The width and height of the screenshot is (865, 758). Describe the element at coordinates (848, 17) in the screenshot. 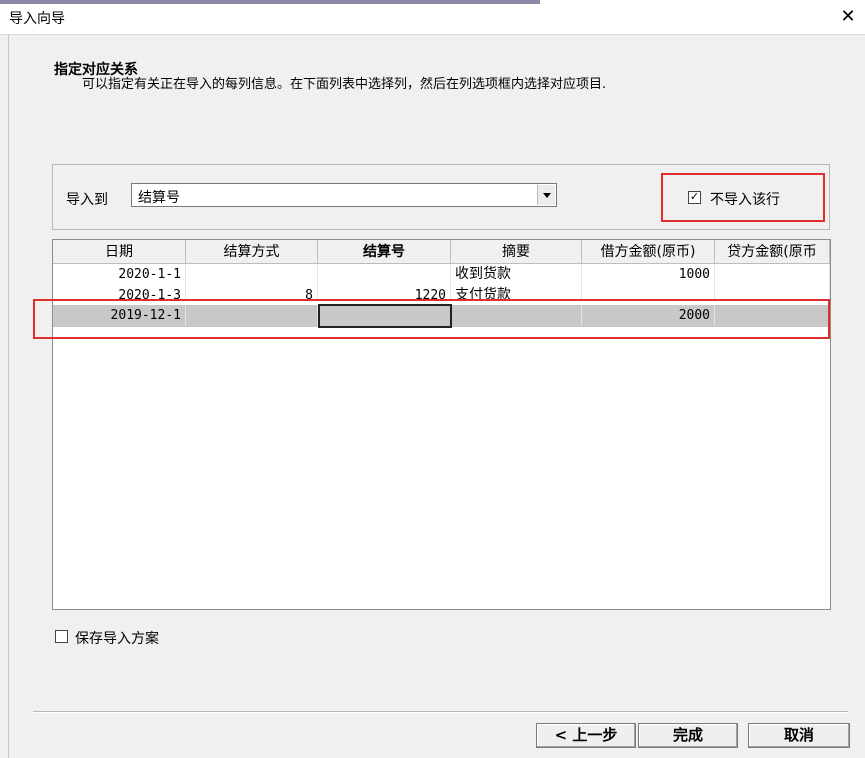

I see `close-icon: ✕` at that location.